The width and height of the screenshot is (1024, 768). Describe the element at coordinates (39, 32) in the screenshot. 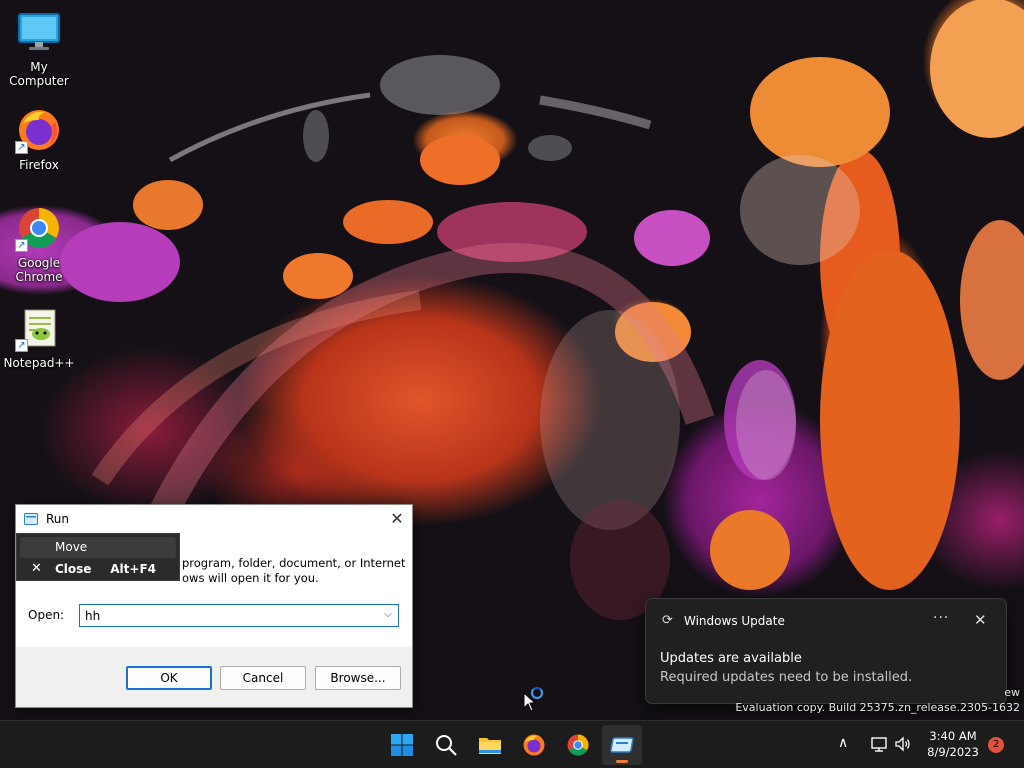

I see `monitor-icon` at that location.